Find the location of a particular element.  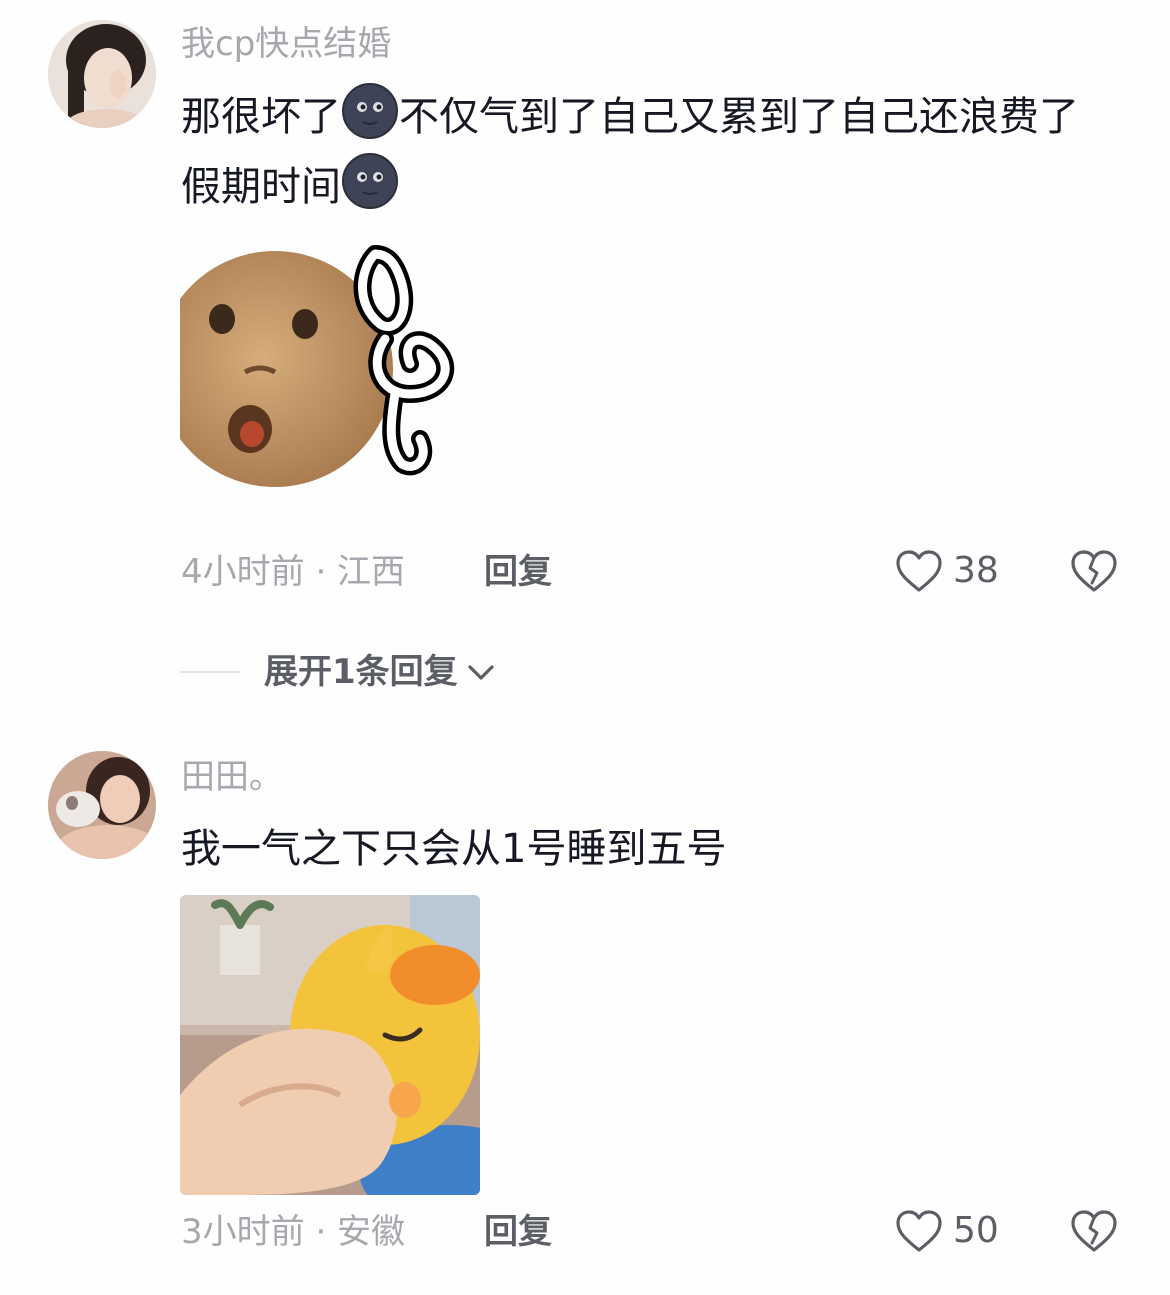

timestamp-location: 3小时前 · 安徽 is located at coordinates (293, 1232).